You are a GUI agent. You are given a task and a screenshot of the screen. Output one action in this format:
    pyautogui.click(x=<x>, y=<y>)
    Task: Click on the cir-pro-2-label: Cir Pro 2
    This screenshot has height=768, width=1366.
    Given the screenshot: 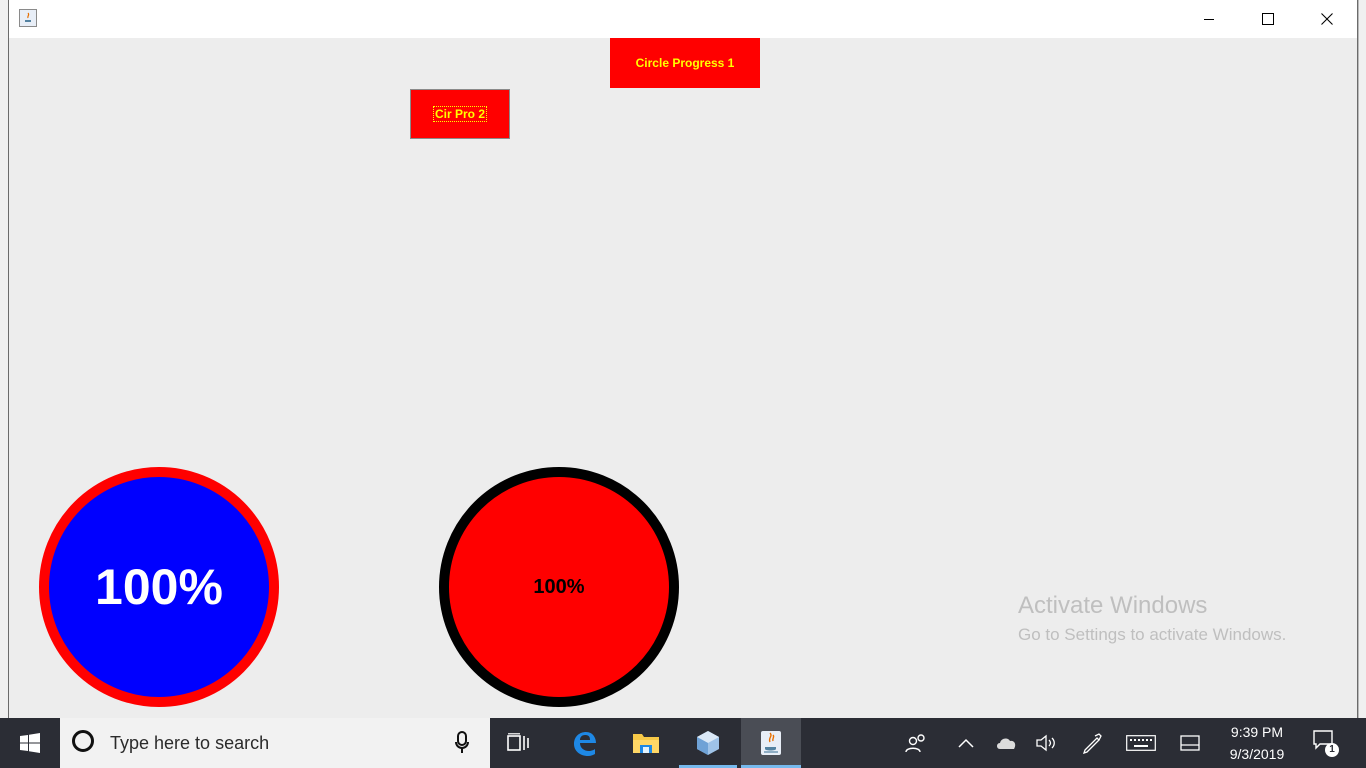 What is the action you would take?
    pyautogui.click(x=459, y=114)
    